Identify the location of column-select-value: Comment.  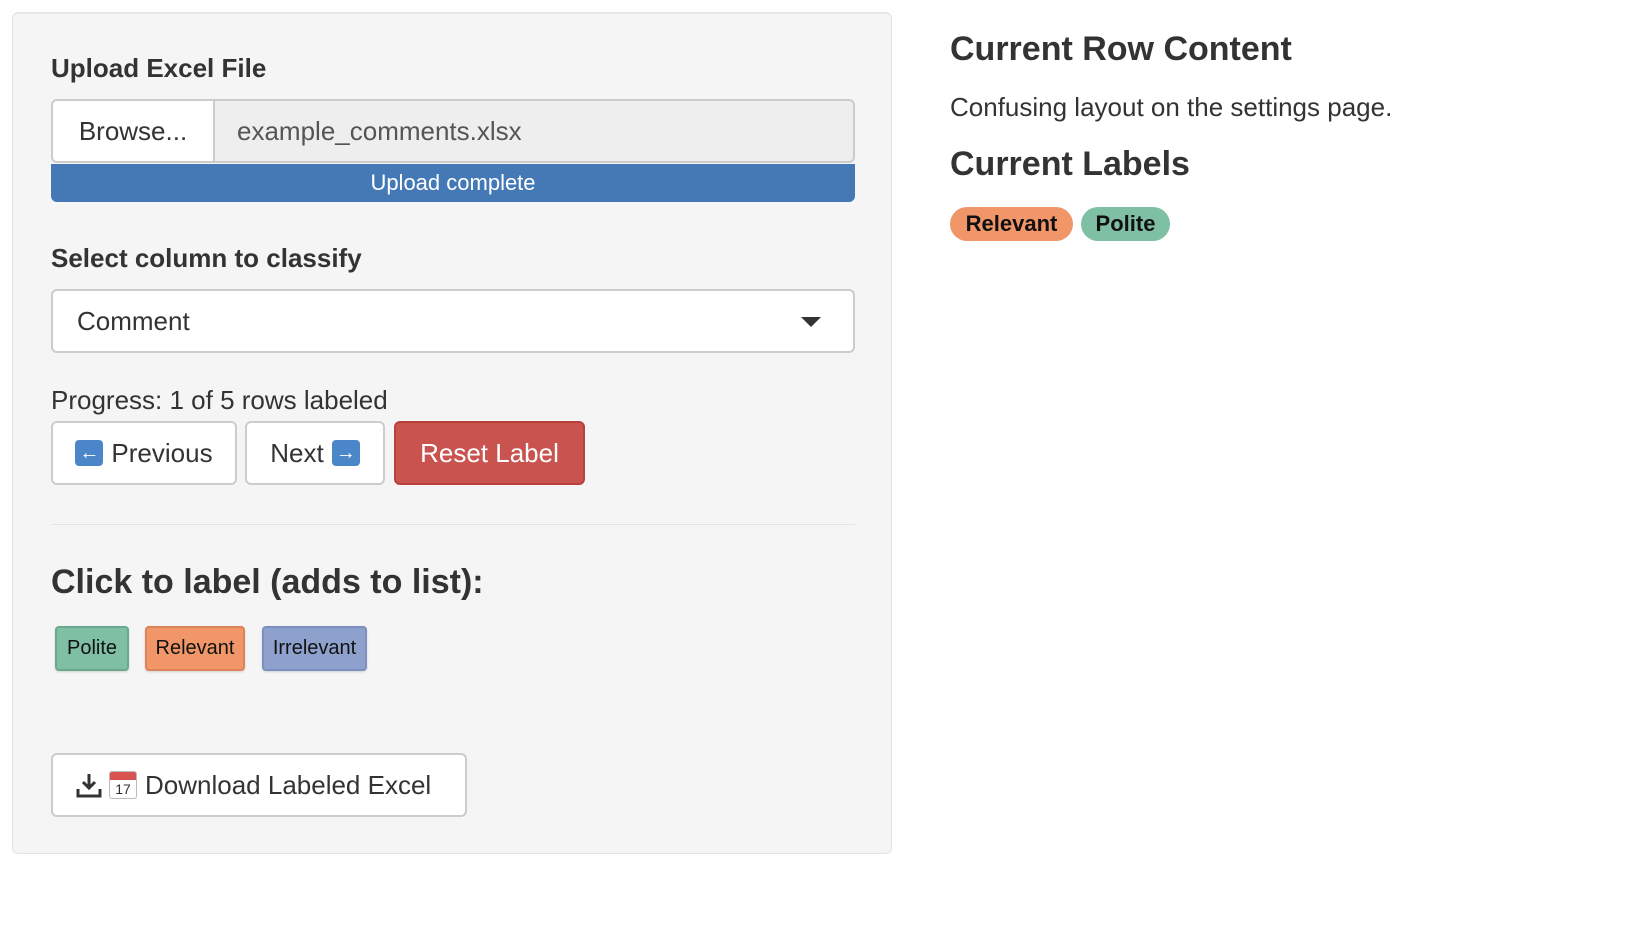
(133, 320).